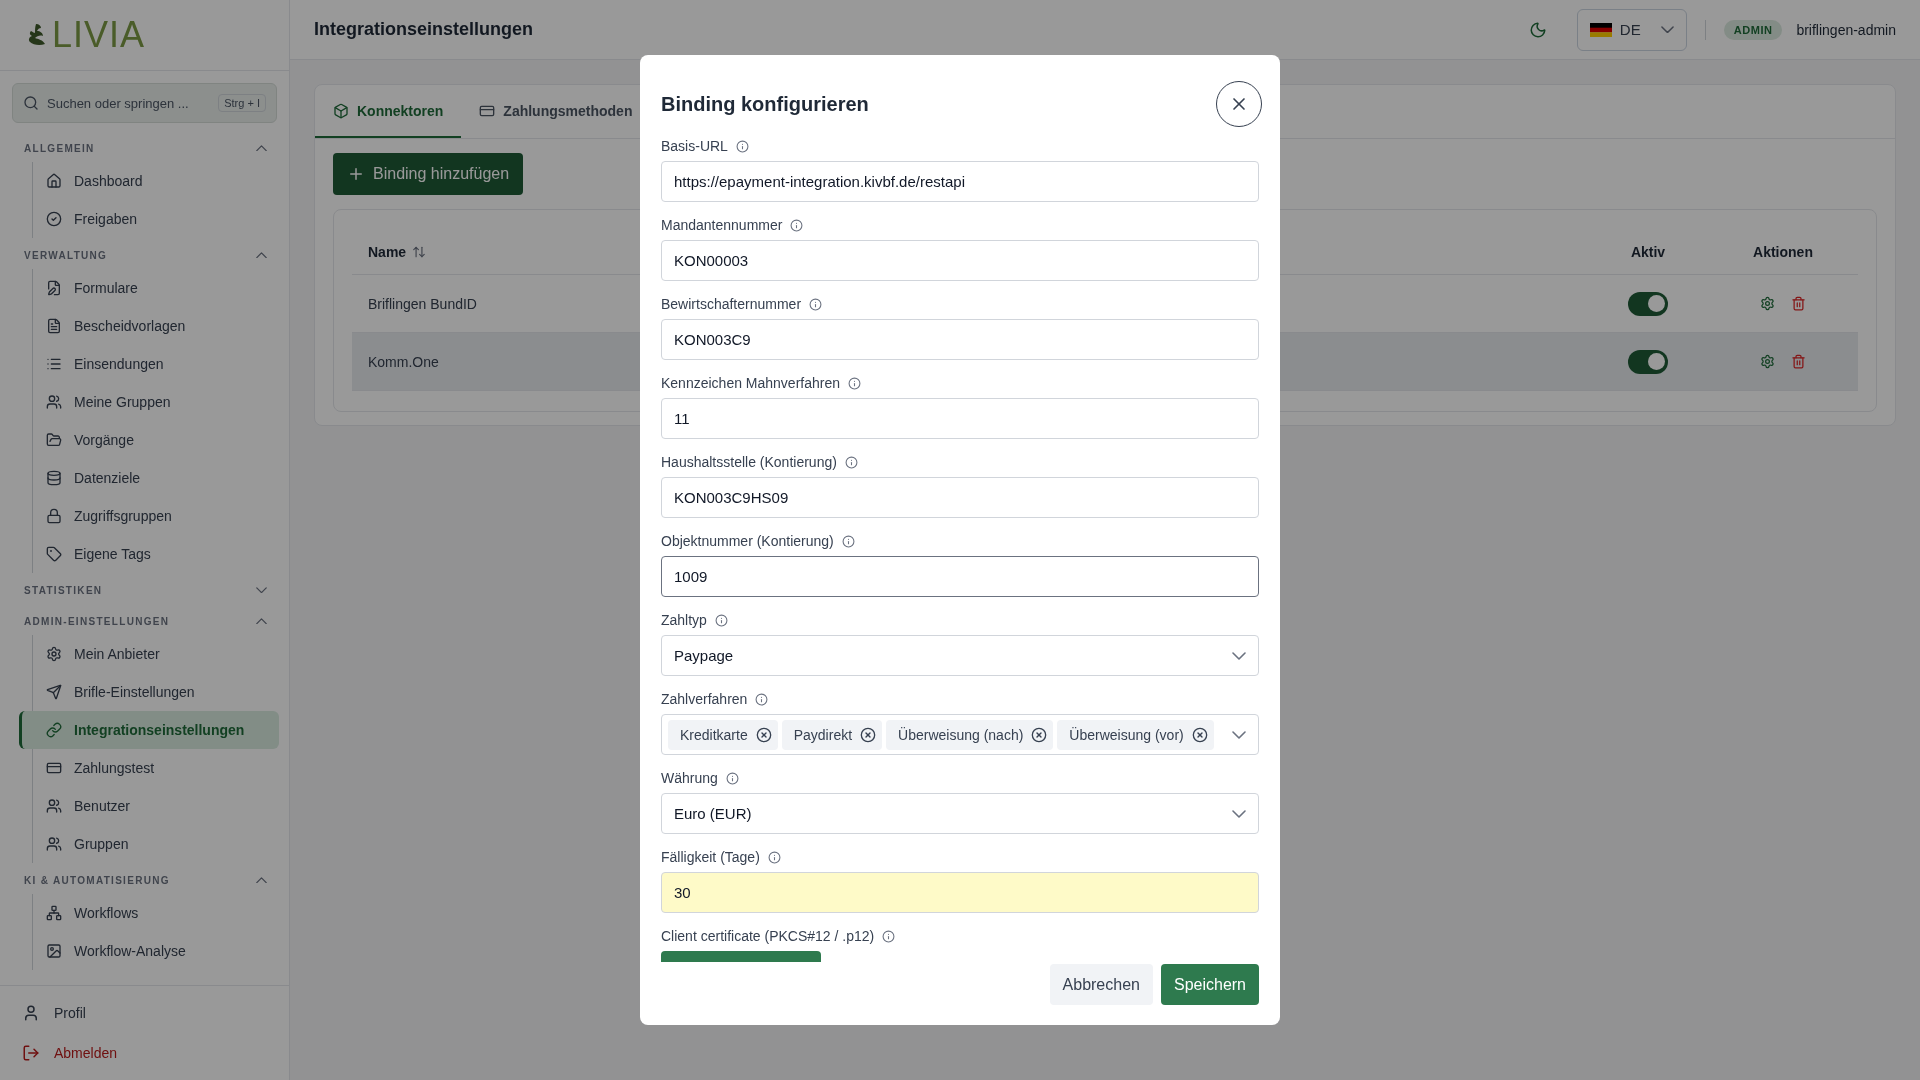 The height and width of the screenshot is (1080, 1920). I want to click on page-title: Integrationseinstellungen, so click(424, 29).